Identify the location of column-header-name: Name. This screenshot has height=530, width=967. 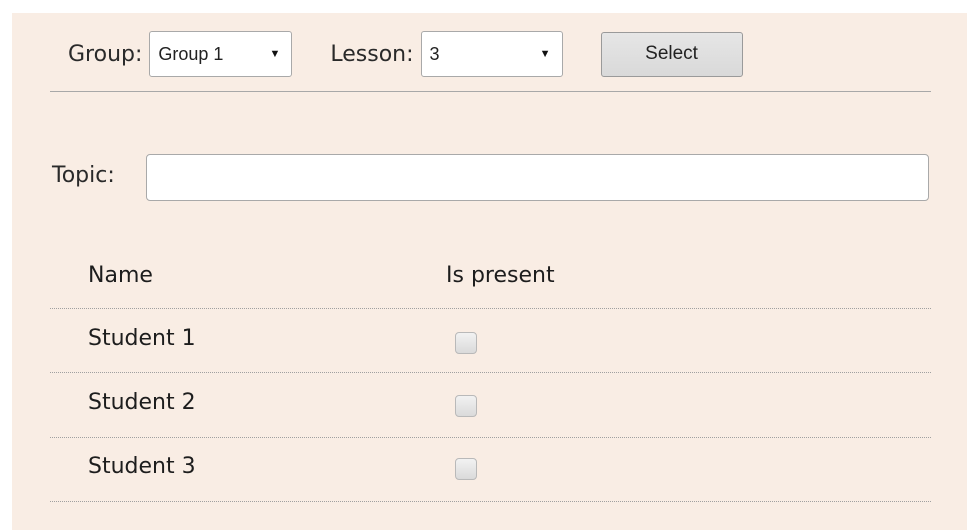
(120, 275).